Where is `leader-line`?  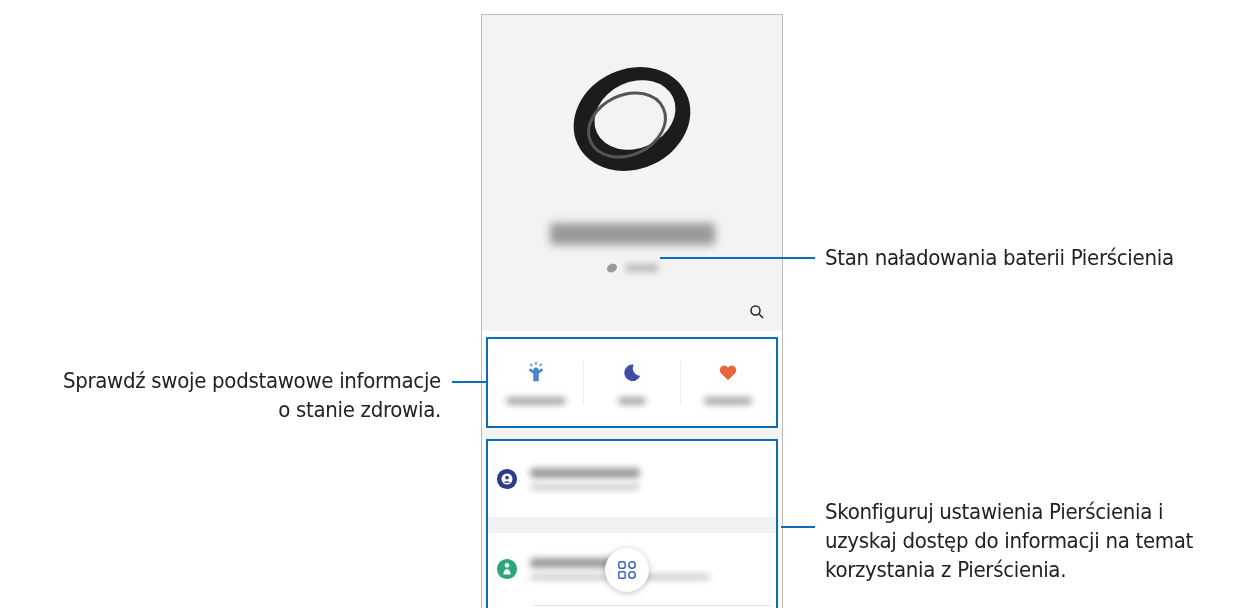 leader-line is located at coordinates (798, 527).